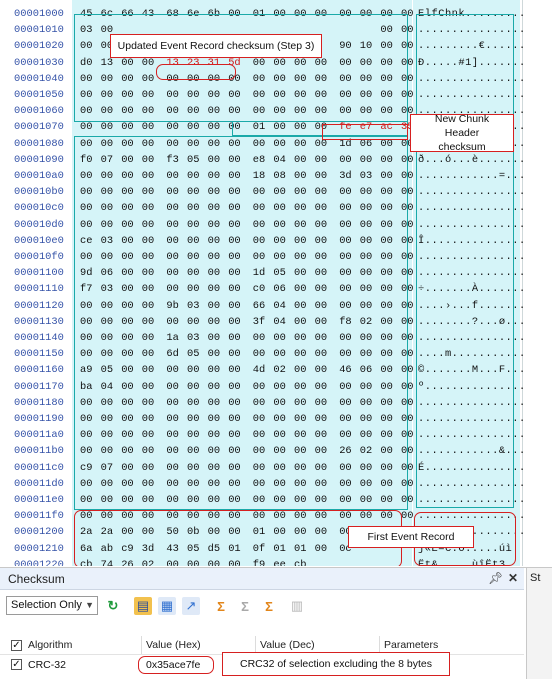  What do you see at coordinates (300, 549) in the screenshot?
I see `hex-byte: 01` at bounding box center [300, 549].